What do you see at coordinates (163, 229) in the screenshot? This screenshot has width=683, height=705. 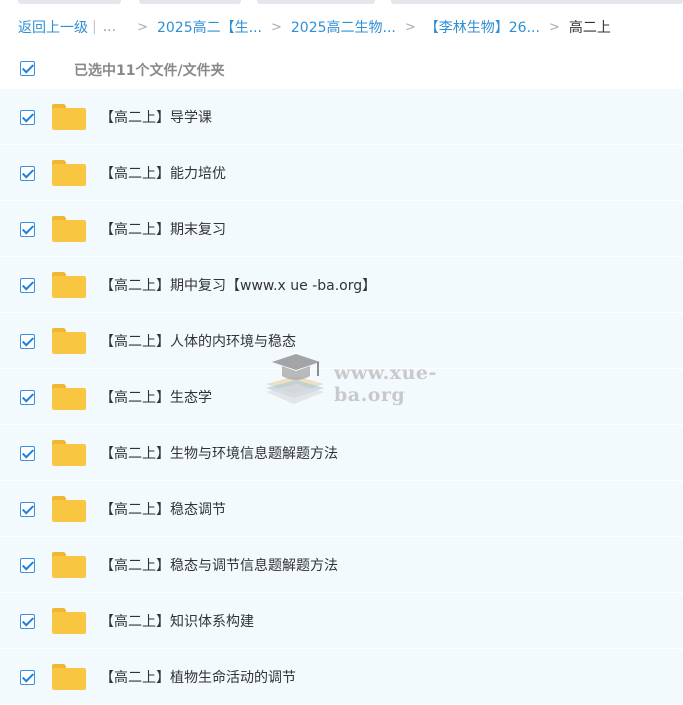 I see `item-name: 【高二上】期末复习` at bounding box center [163, 229].